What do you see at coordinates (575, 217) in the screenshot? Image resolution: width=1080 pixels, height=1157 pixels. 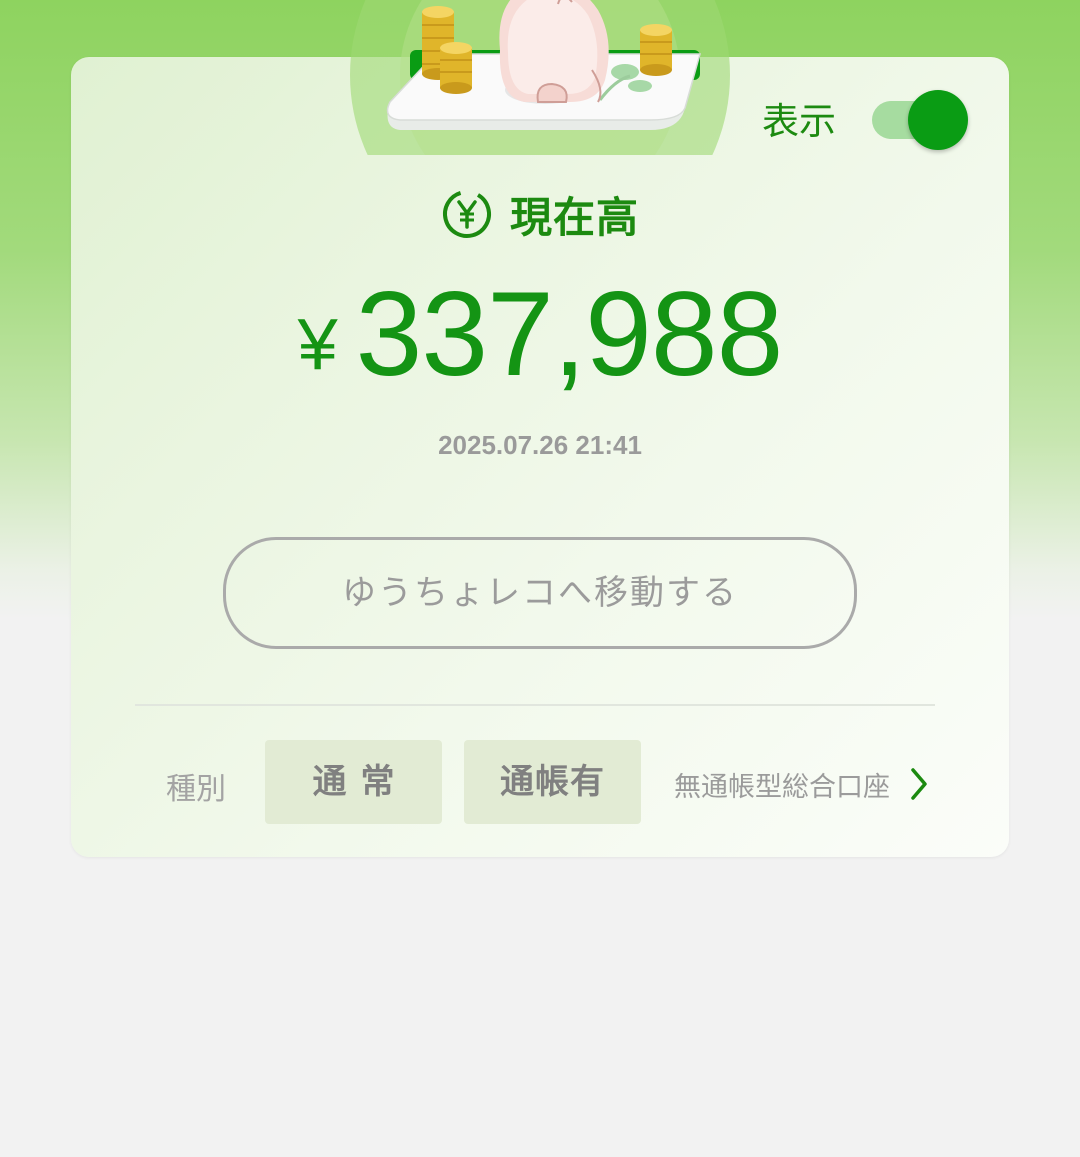 I see `balance-title: 現在高` at bounding box center [575, 217].